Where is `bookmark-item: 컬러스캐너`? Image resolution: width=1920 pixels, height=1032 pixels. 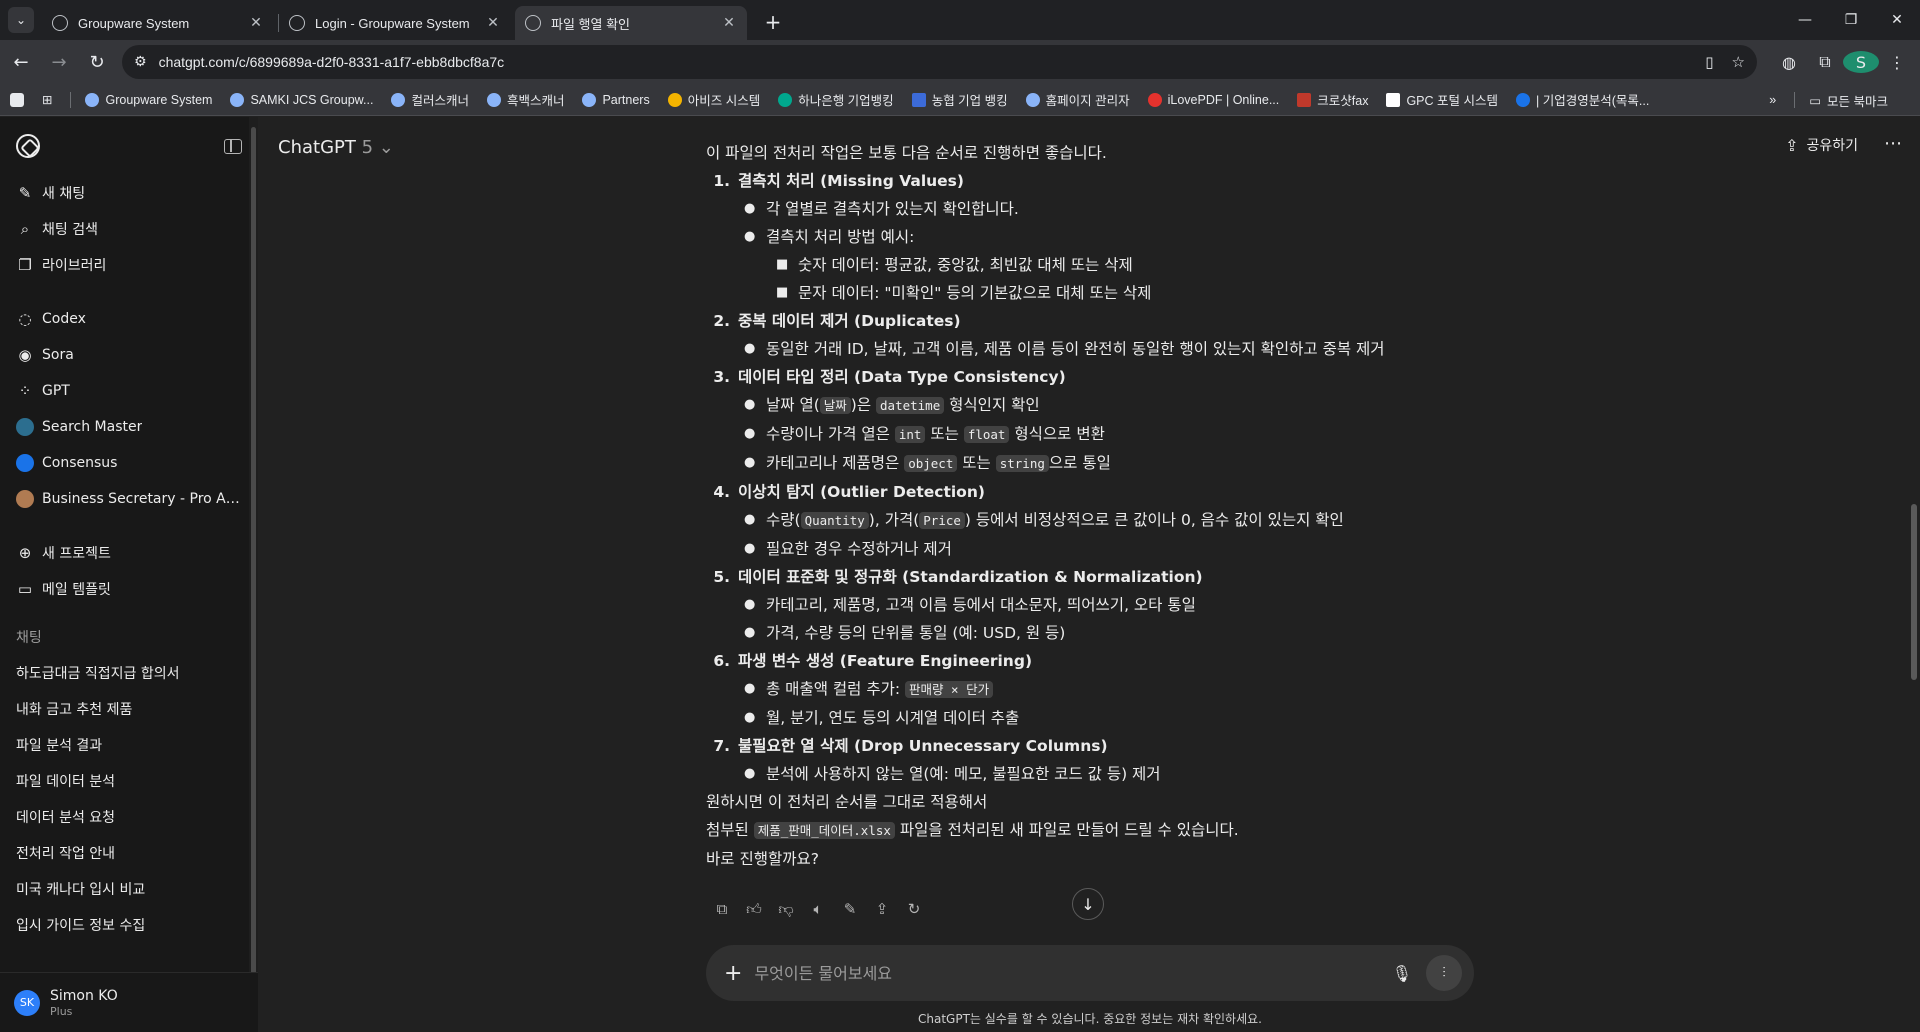 bookmark-item: 컬러스캐너 is located at coordinates (430, 99).